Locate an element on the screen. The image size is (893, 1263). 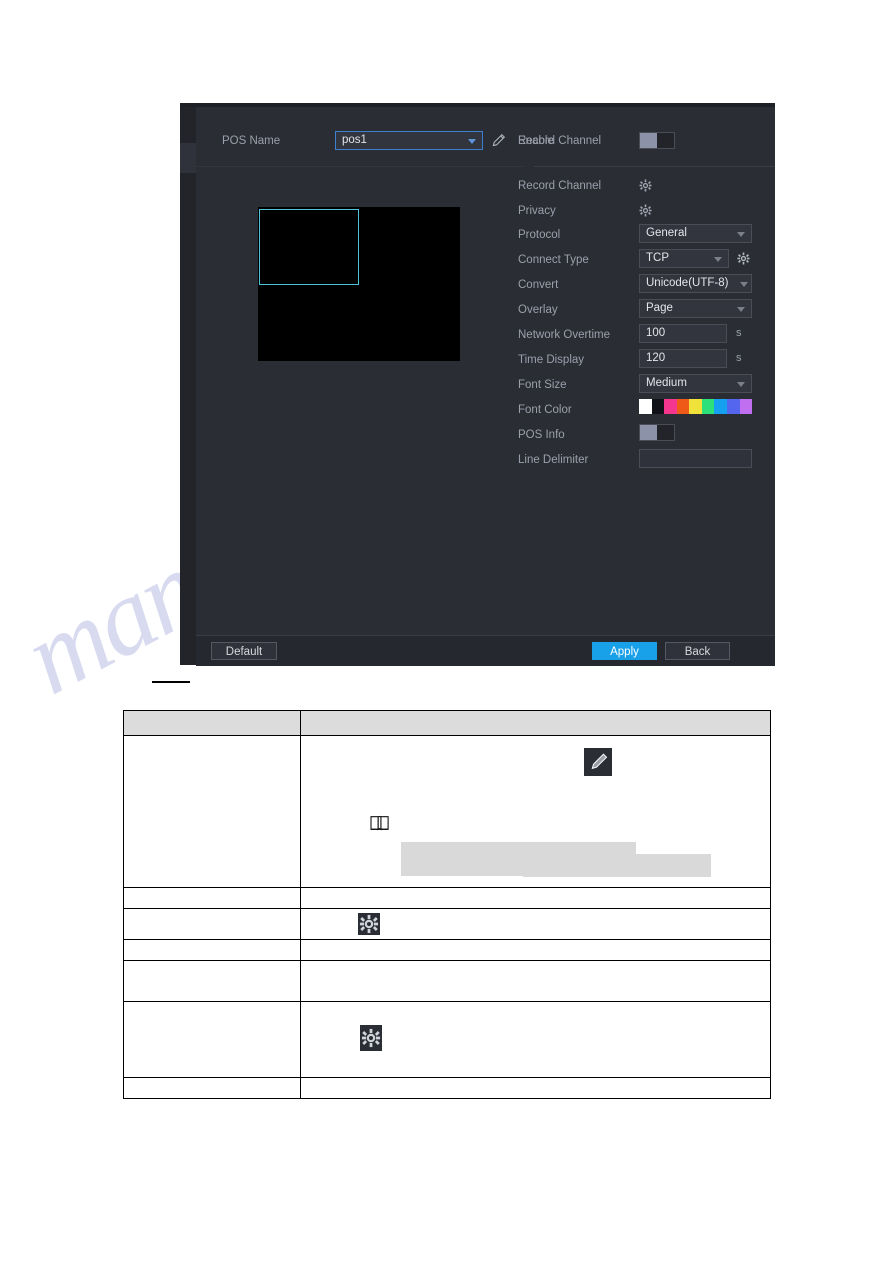
table-header-cell-parameter is located at coordinates (212, 723).